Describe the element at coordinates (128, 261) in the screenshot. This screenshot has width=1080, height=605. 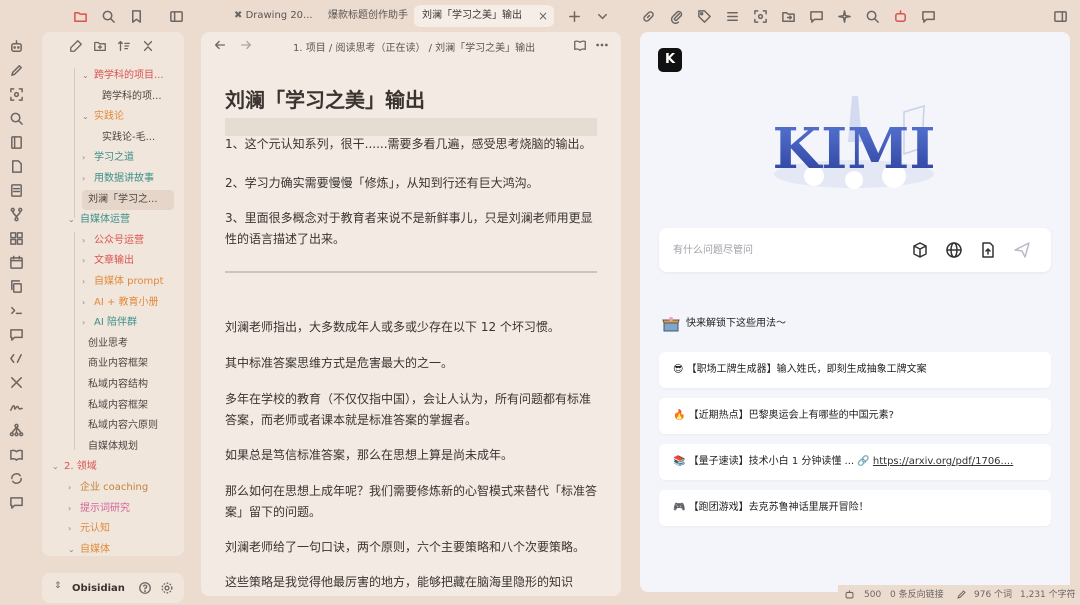
I see `tree-item: › 文章输出` at that location.